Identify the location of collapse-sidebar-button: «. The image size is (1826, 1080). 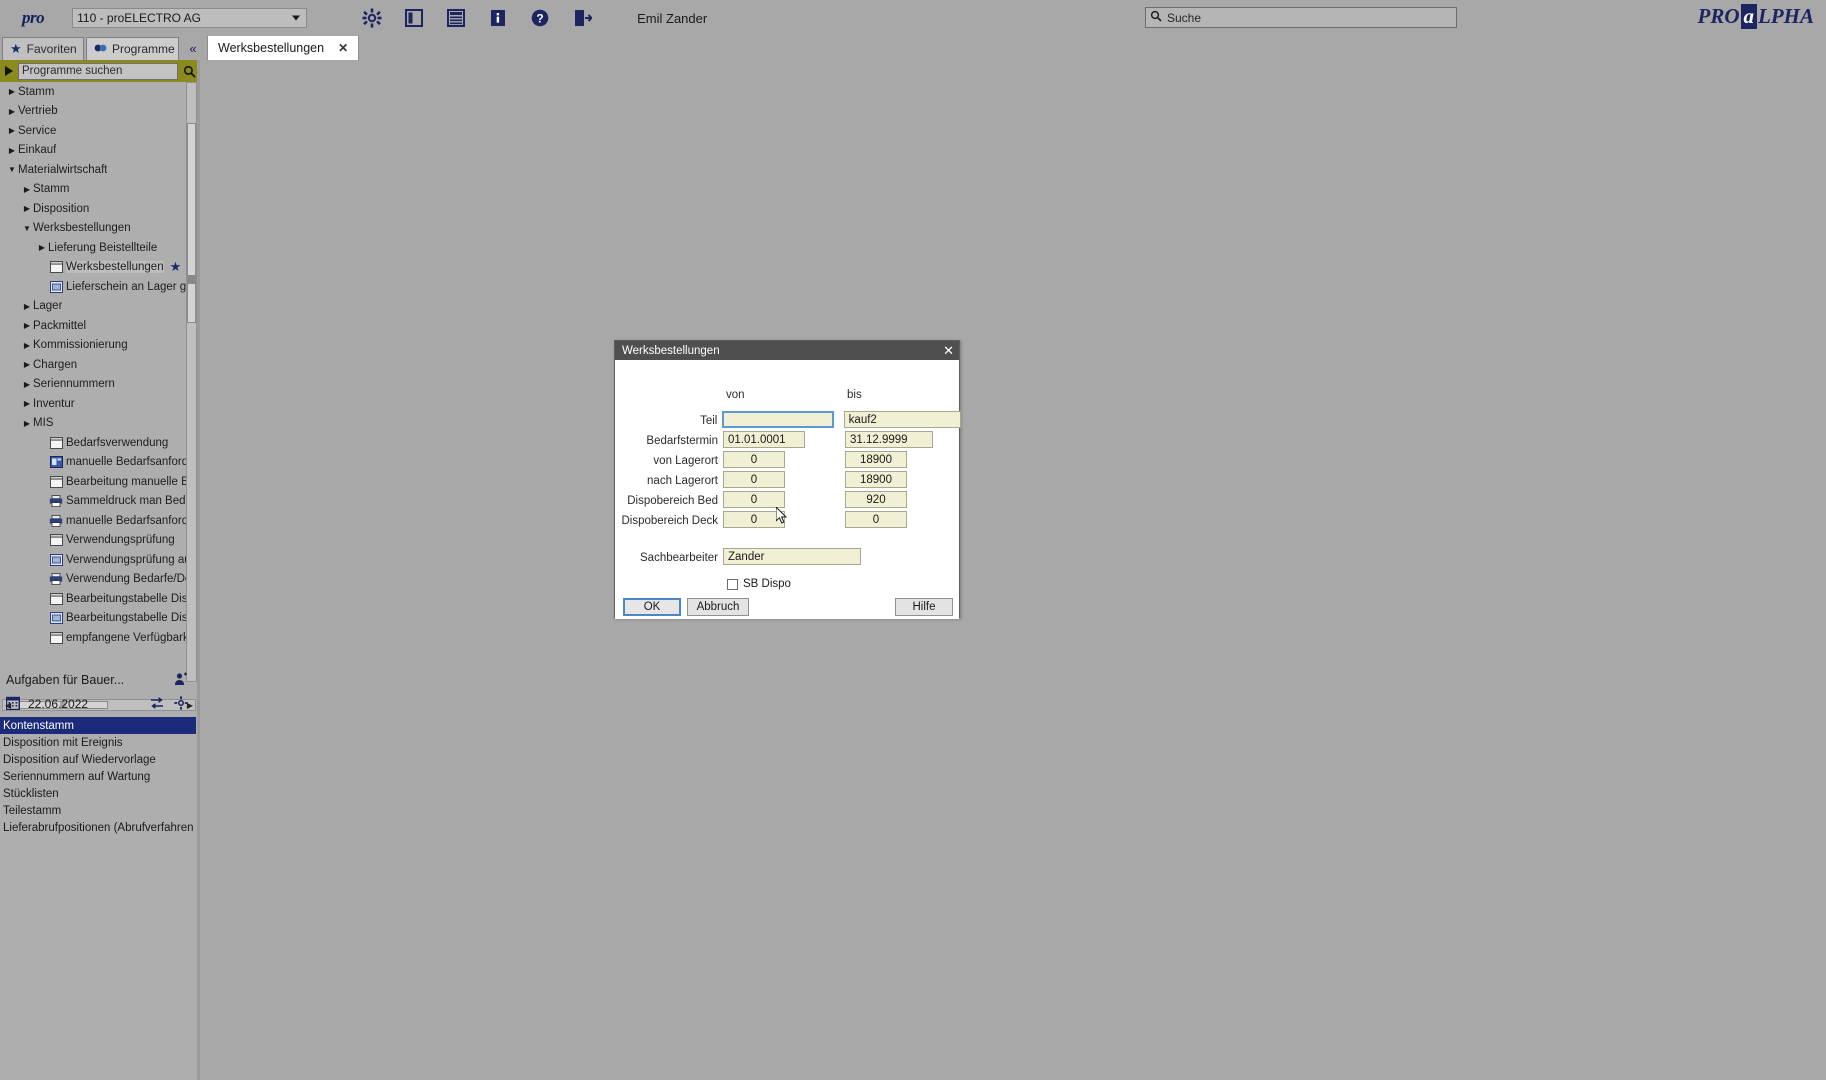
(193, 48).